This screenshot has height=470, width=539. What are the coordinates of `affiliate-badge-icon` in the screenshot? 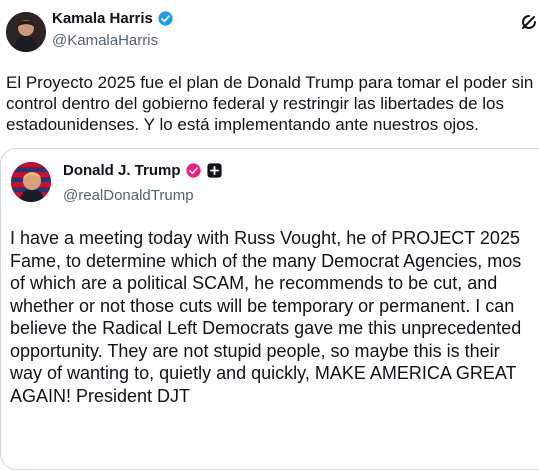 It's located at (214, 170).